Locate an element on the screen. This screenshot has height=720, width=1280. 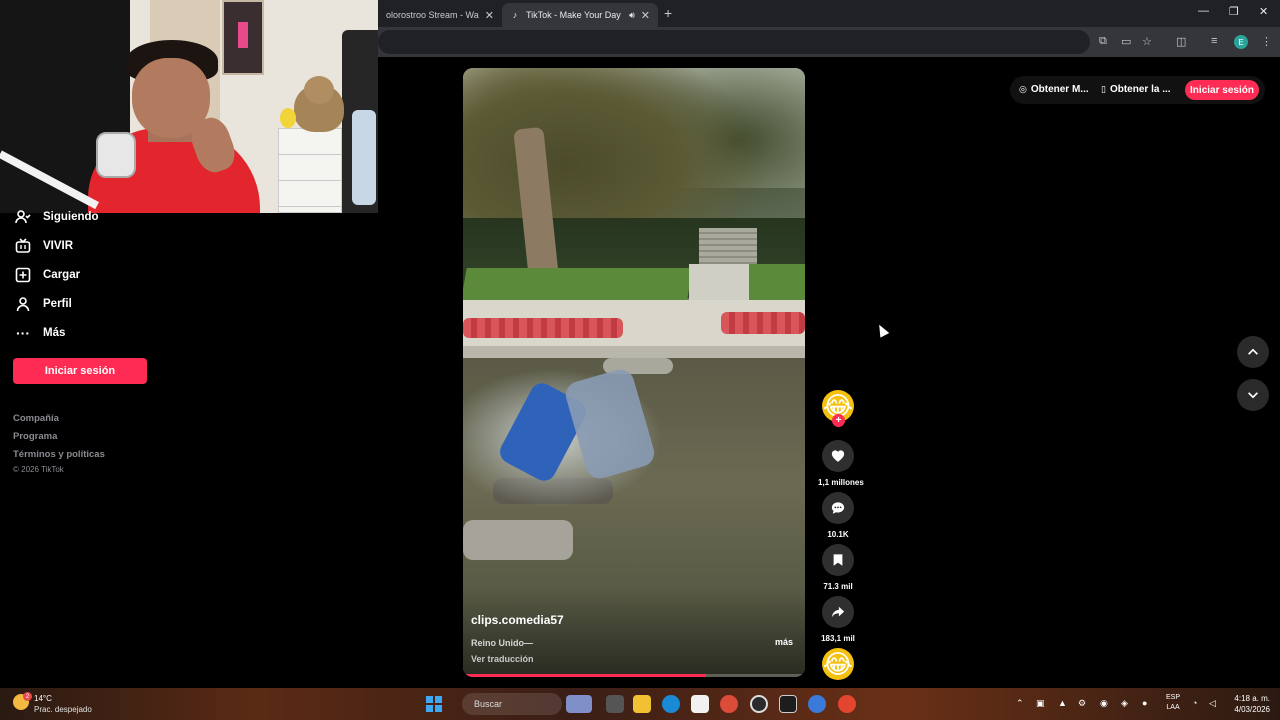
address-bar is located at coordinates (734, 42).